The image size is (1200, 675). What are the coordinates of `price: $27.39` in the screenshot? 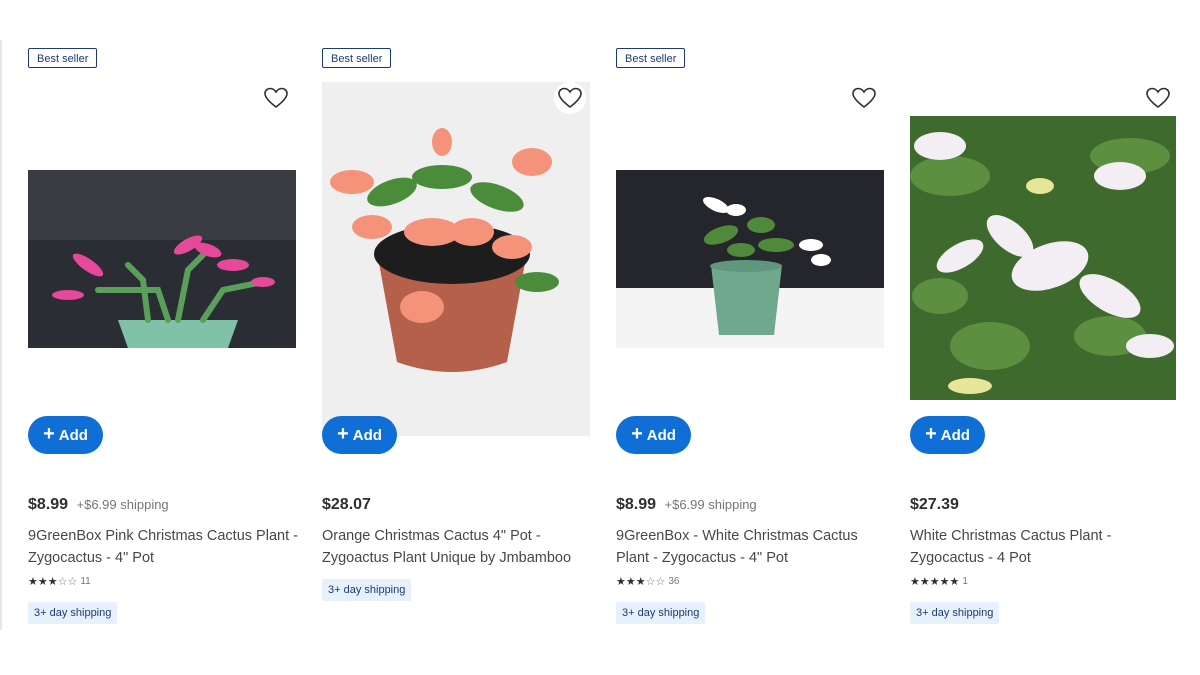 It's located at (934, 504).